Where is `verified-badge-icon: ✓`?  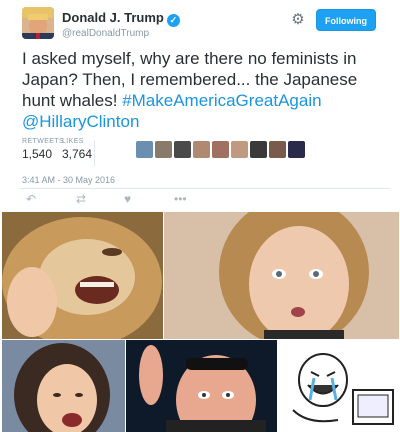 verified-badge-icon: ✓ is located at coordinates (173, 20).